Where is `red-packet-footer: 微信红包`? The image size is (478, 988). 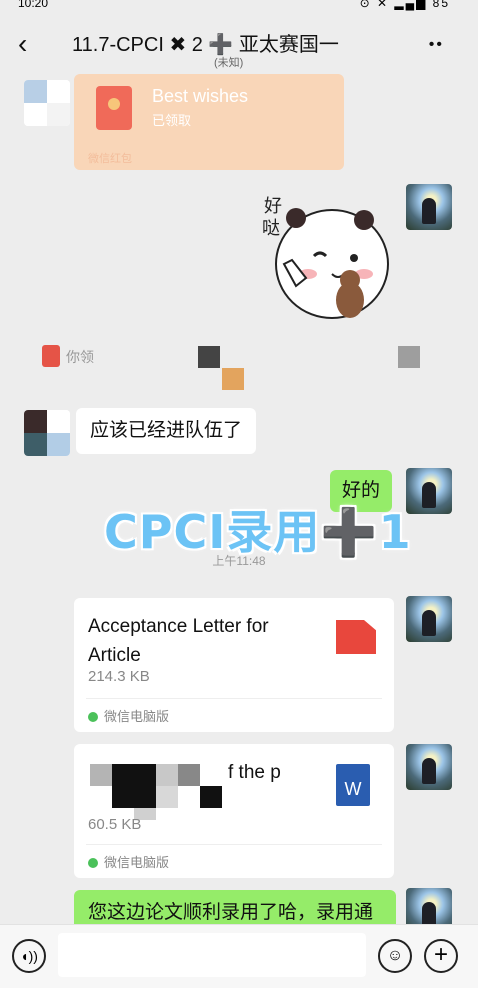
red-packet-footer: 微信红包 is located at coordinates (110, 159).